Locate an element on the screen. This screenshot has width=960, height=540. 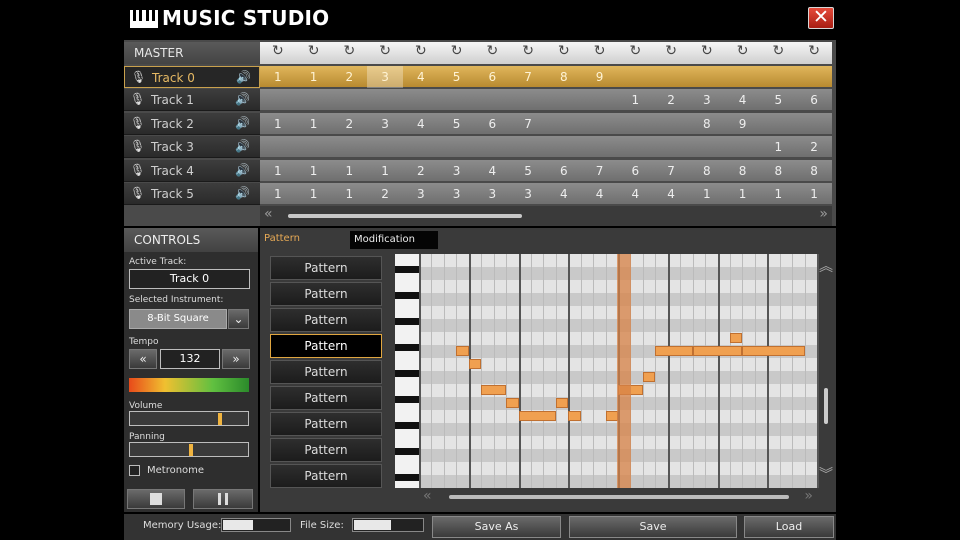
chevron-down-icon: ⌄ is located at coordinates (238, 319).